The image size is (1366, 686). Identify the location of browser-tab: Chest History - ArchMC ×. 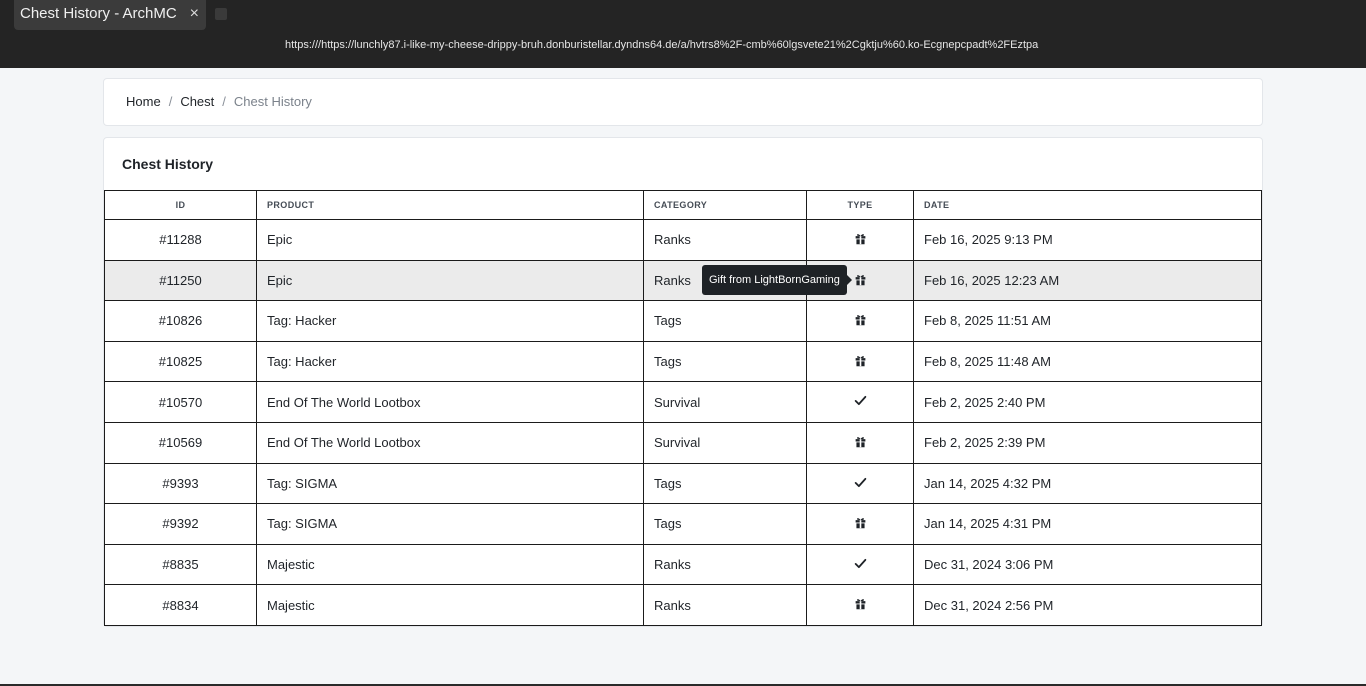
(110, 15).